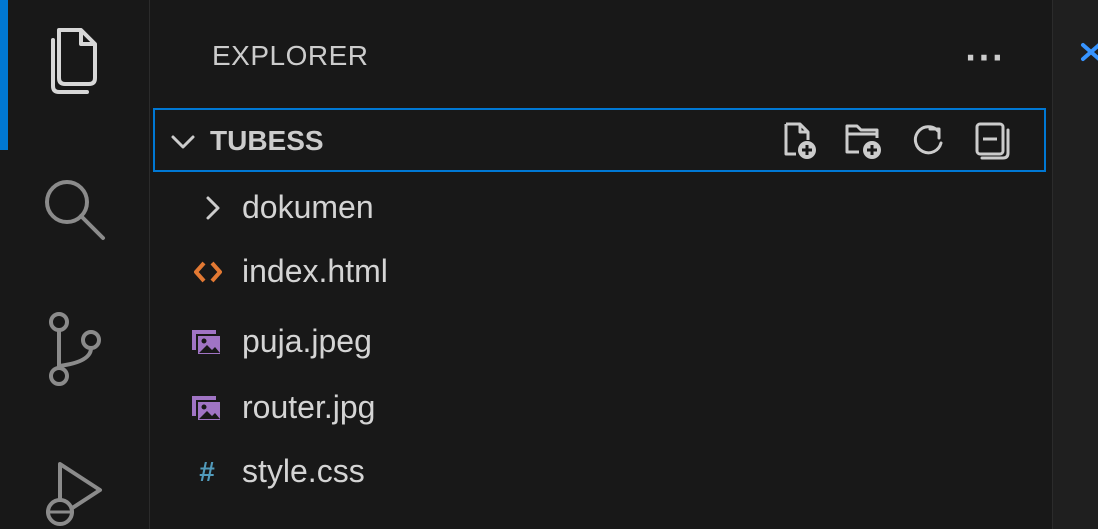 The height and width of the screenshot is (529, 1098). I want to click on css-file-icon: #, so click(207, 472).